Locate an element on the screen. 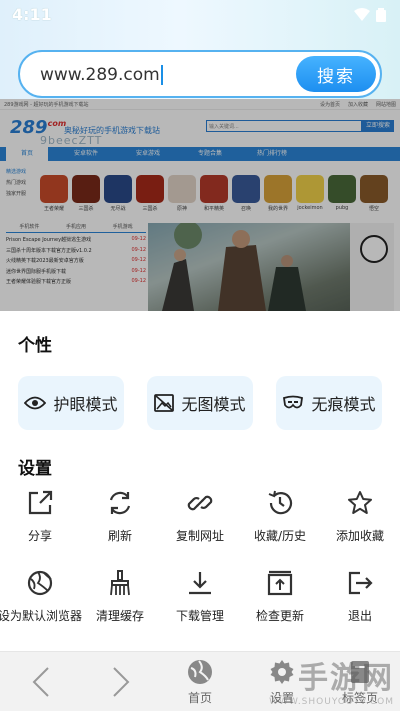 Image resolution: width=400 pixels, height=711 pixels. set-default-browser-button: 设为默认浏览器 is located at coordinates (41, 595).